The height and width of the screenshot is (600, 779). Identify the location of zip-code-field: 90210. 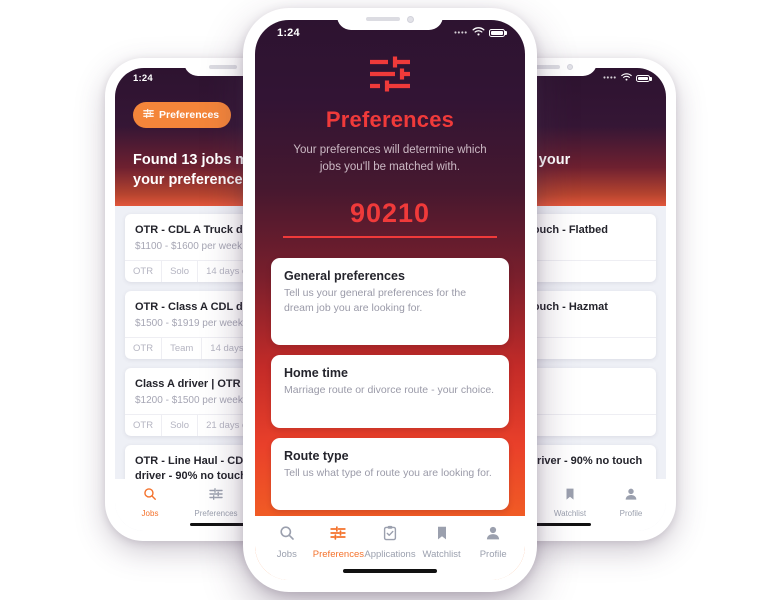
(390, 218).